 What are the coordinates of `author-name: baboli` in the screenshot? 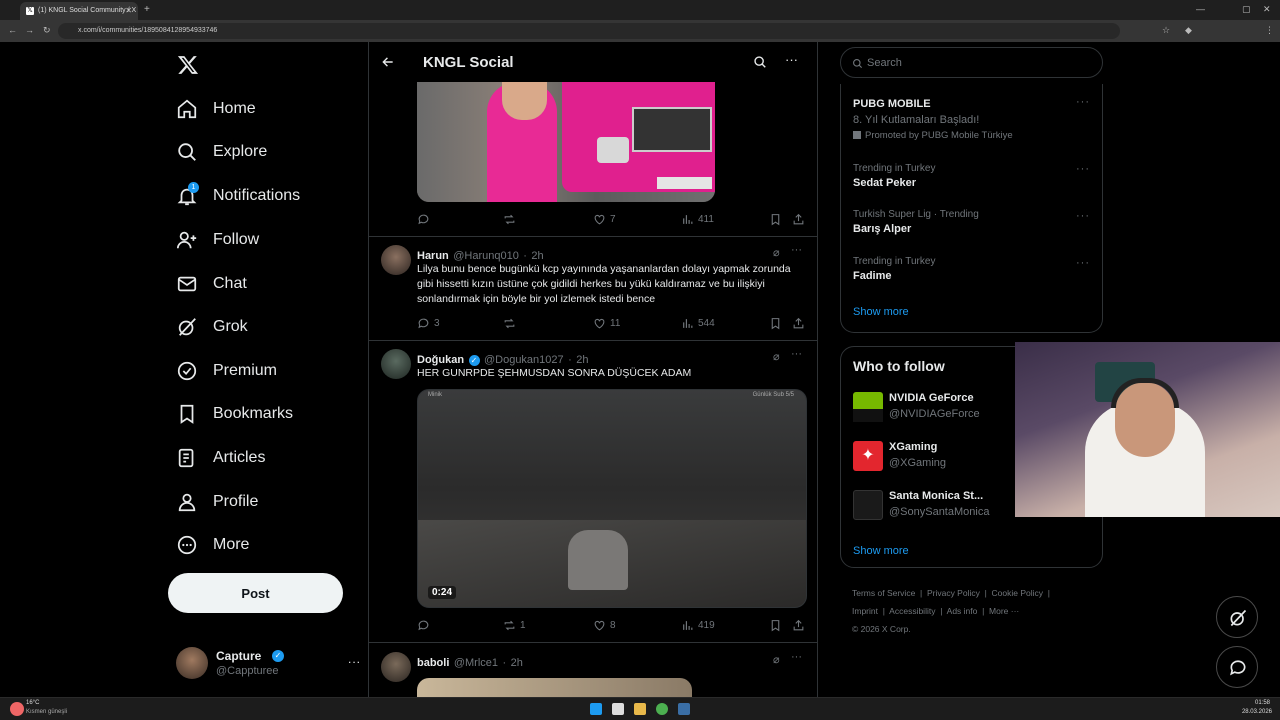 It's located at (433, 663).